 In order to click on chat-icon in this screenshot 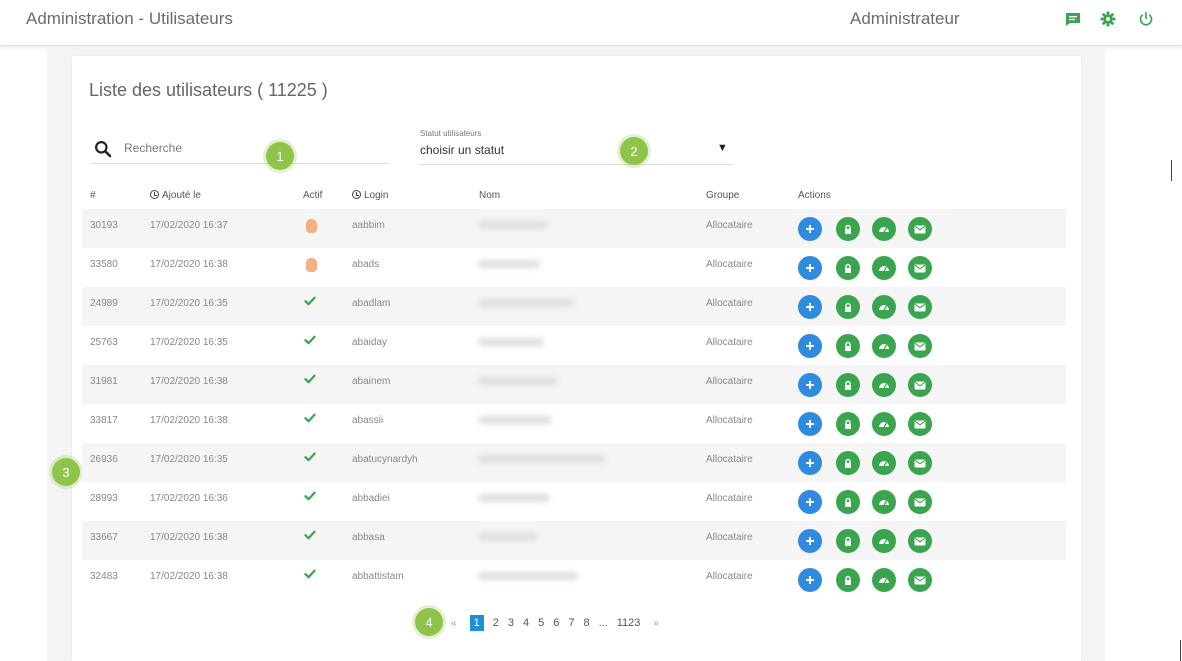, I will do `click(1073, 19)`.